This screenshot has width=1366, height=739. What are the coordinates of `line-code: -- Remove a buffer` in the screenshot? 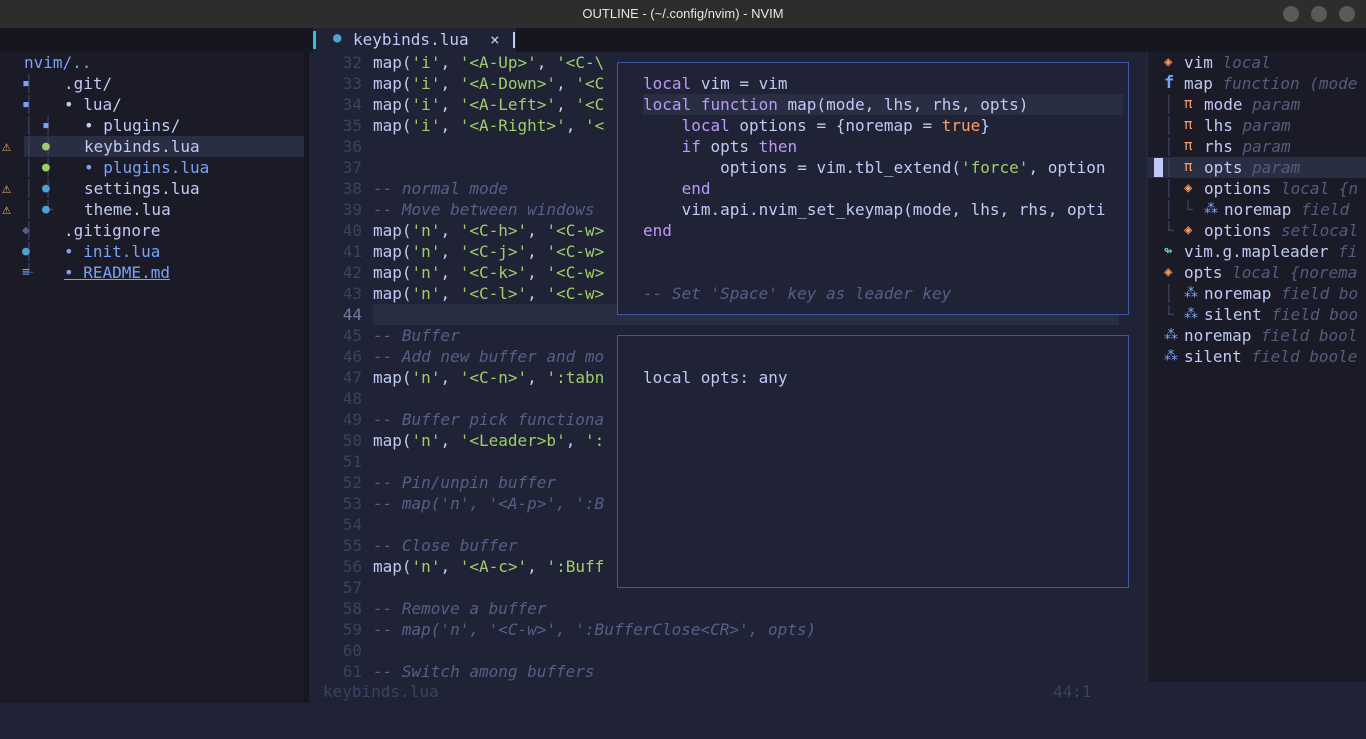 It's located at (460, 608).